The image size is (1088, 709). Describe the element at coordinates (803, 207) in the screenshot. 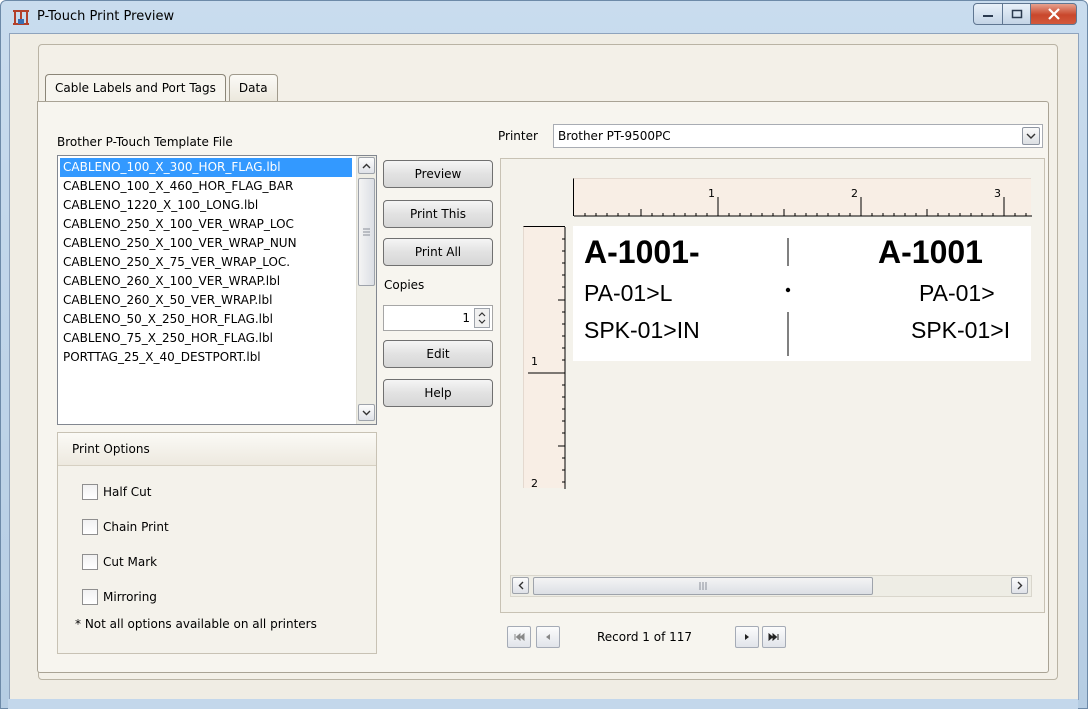

I see `ruler-ticks` at that location.